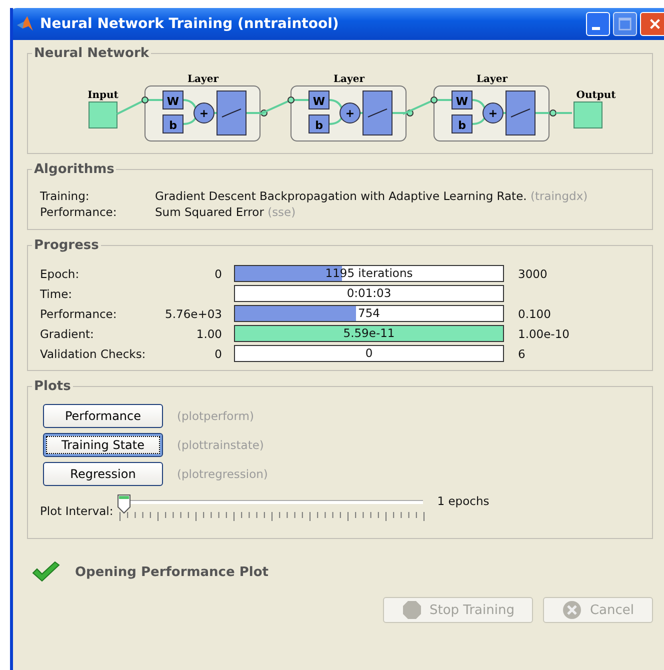 This screenshot has height=670, width=664. Describe the element at coordinates (190, 24) in the screenshot. I see `window-title: Neural Network Training (nntraintool)` at that location.